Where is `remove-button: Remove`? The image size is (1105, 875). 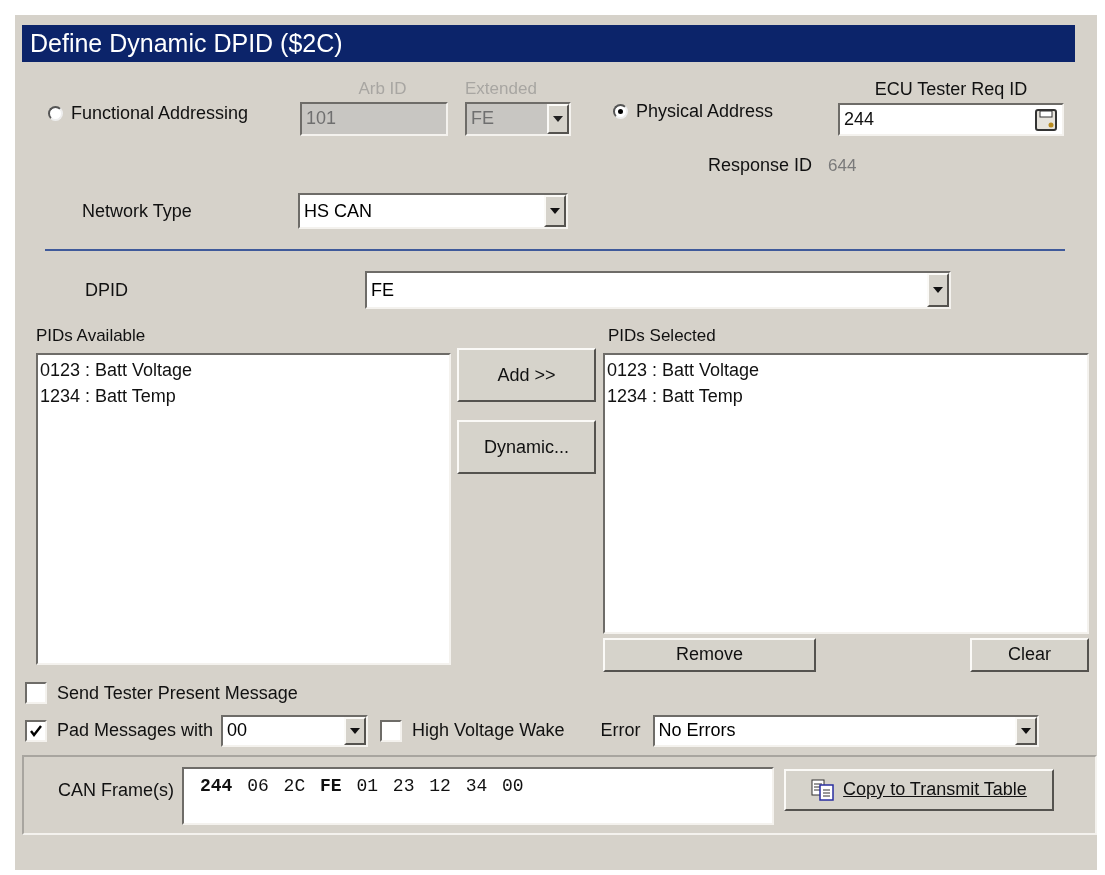
remove-button: Remove is located at coordinates (709, 654).